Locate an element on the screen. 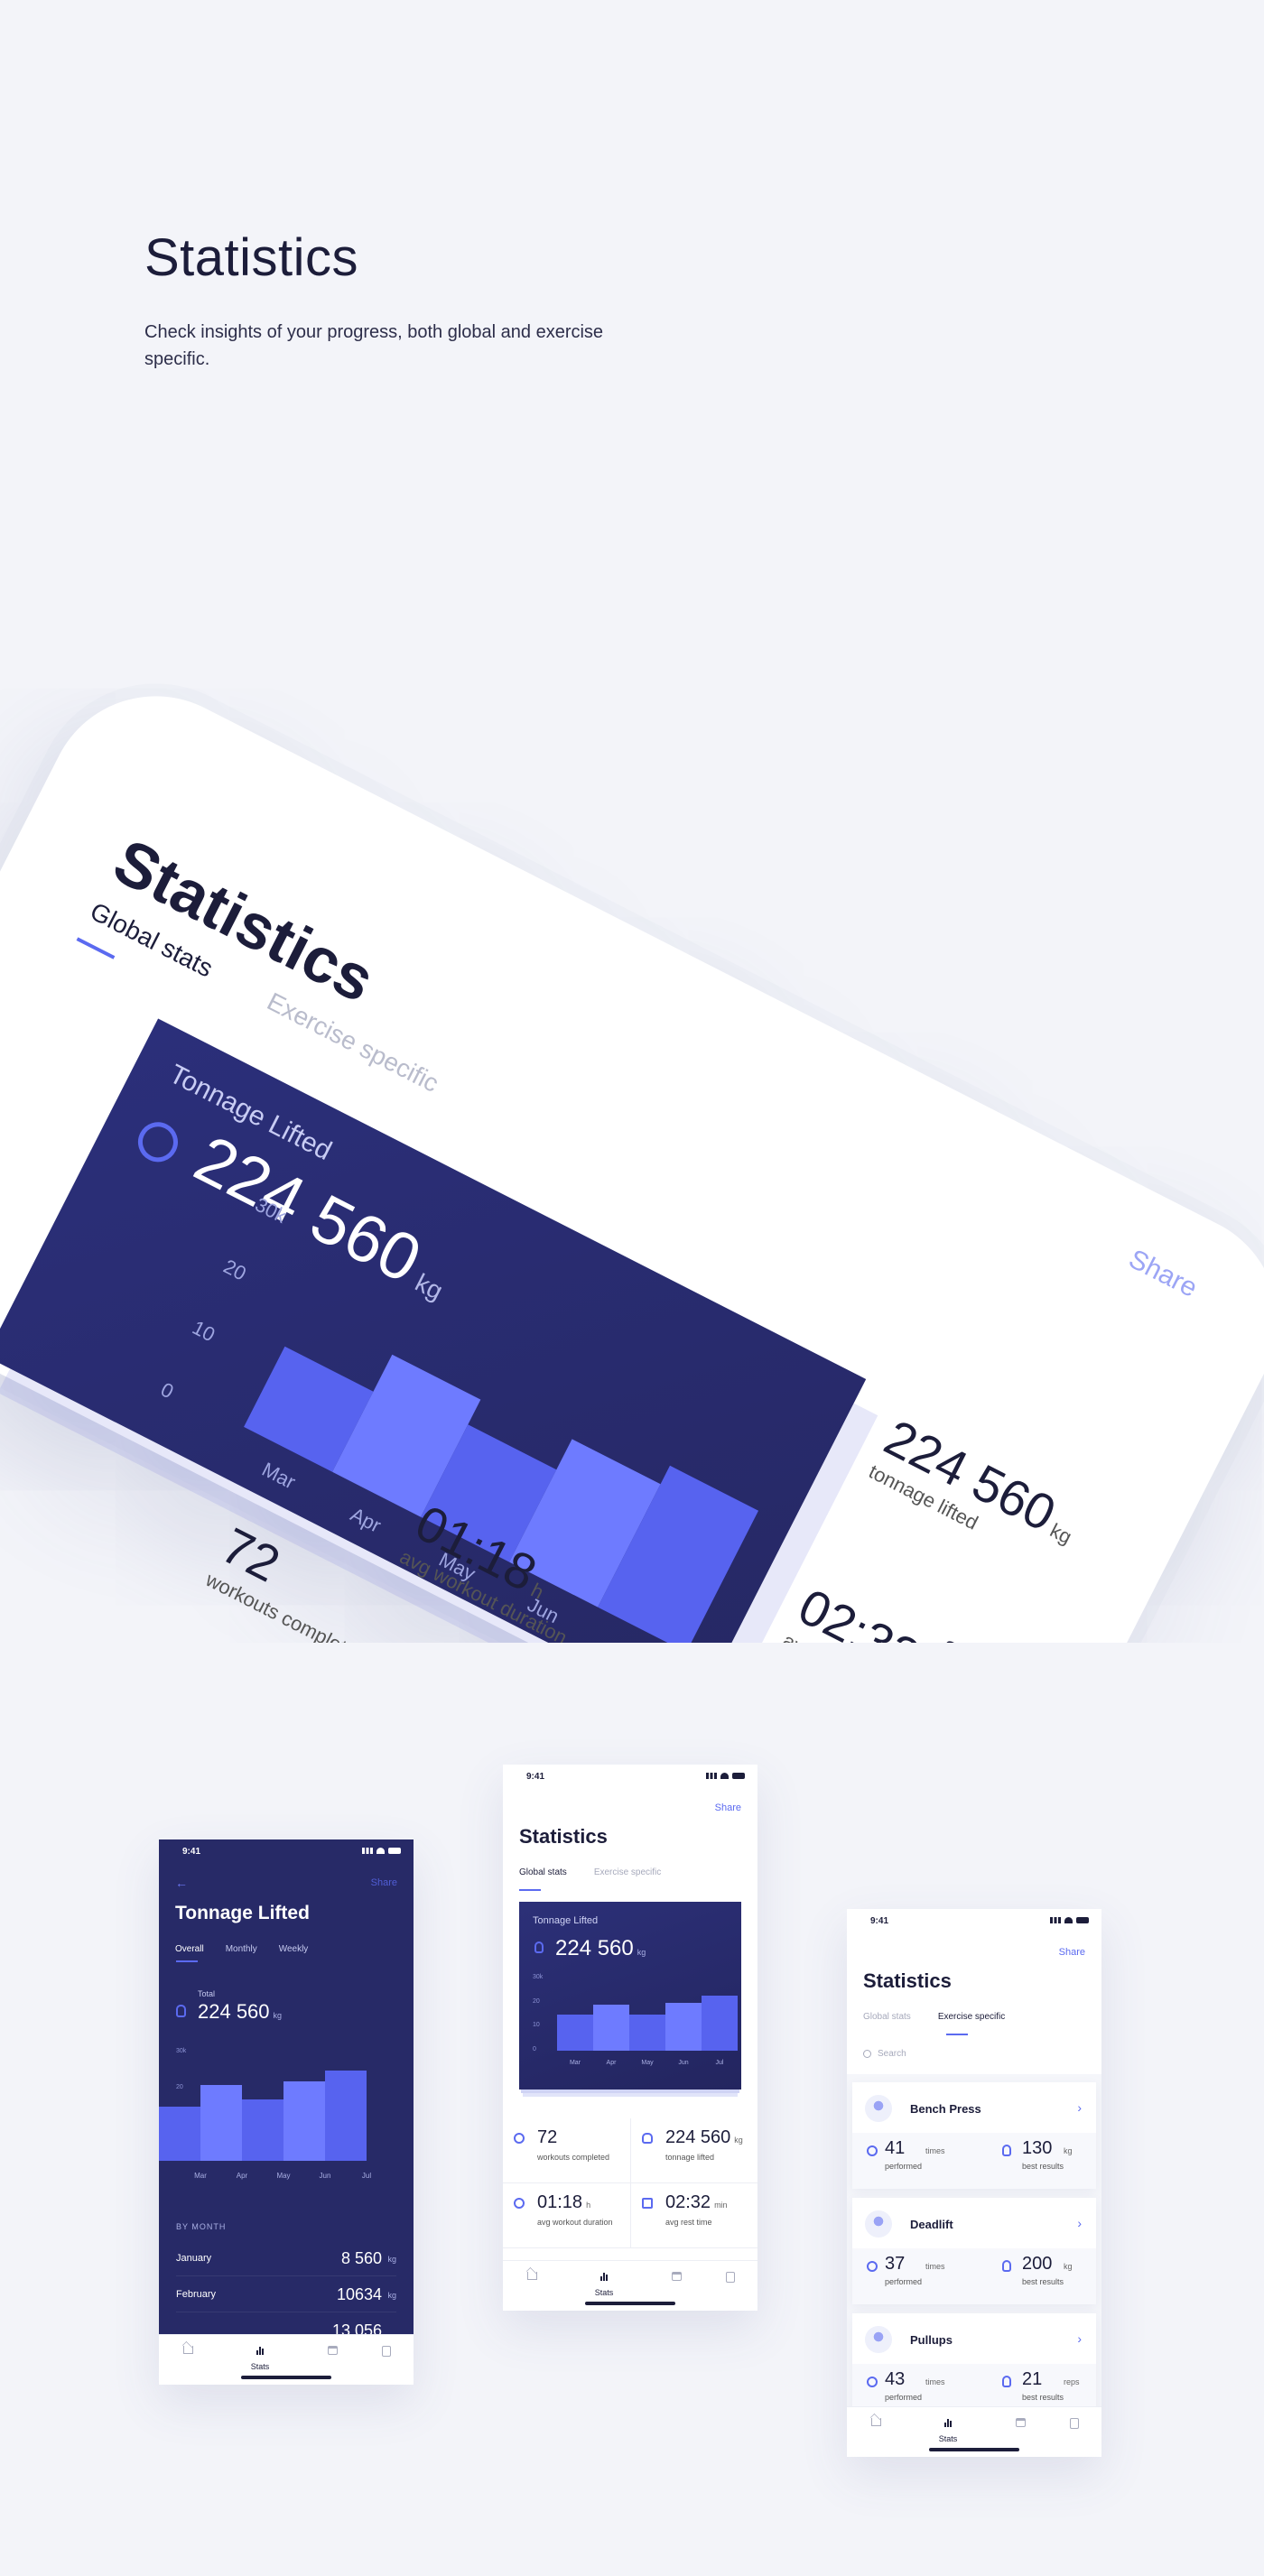 The image size is (1264, 2576). times-performed-value: 37 is located at coordinates (895, 2264).